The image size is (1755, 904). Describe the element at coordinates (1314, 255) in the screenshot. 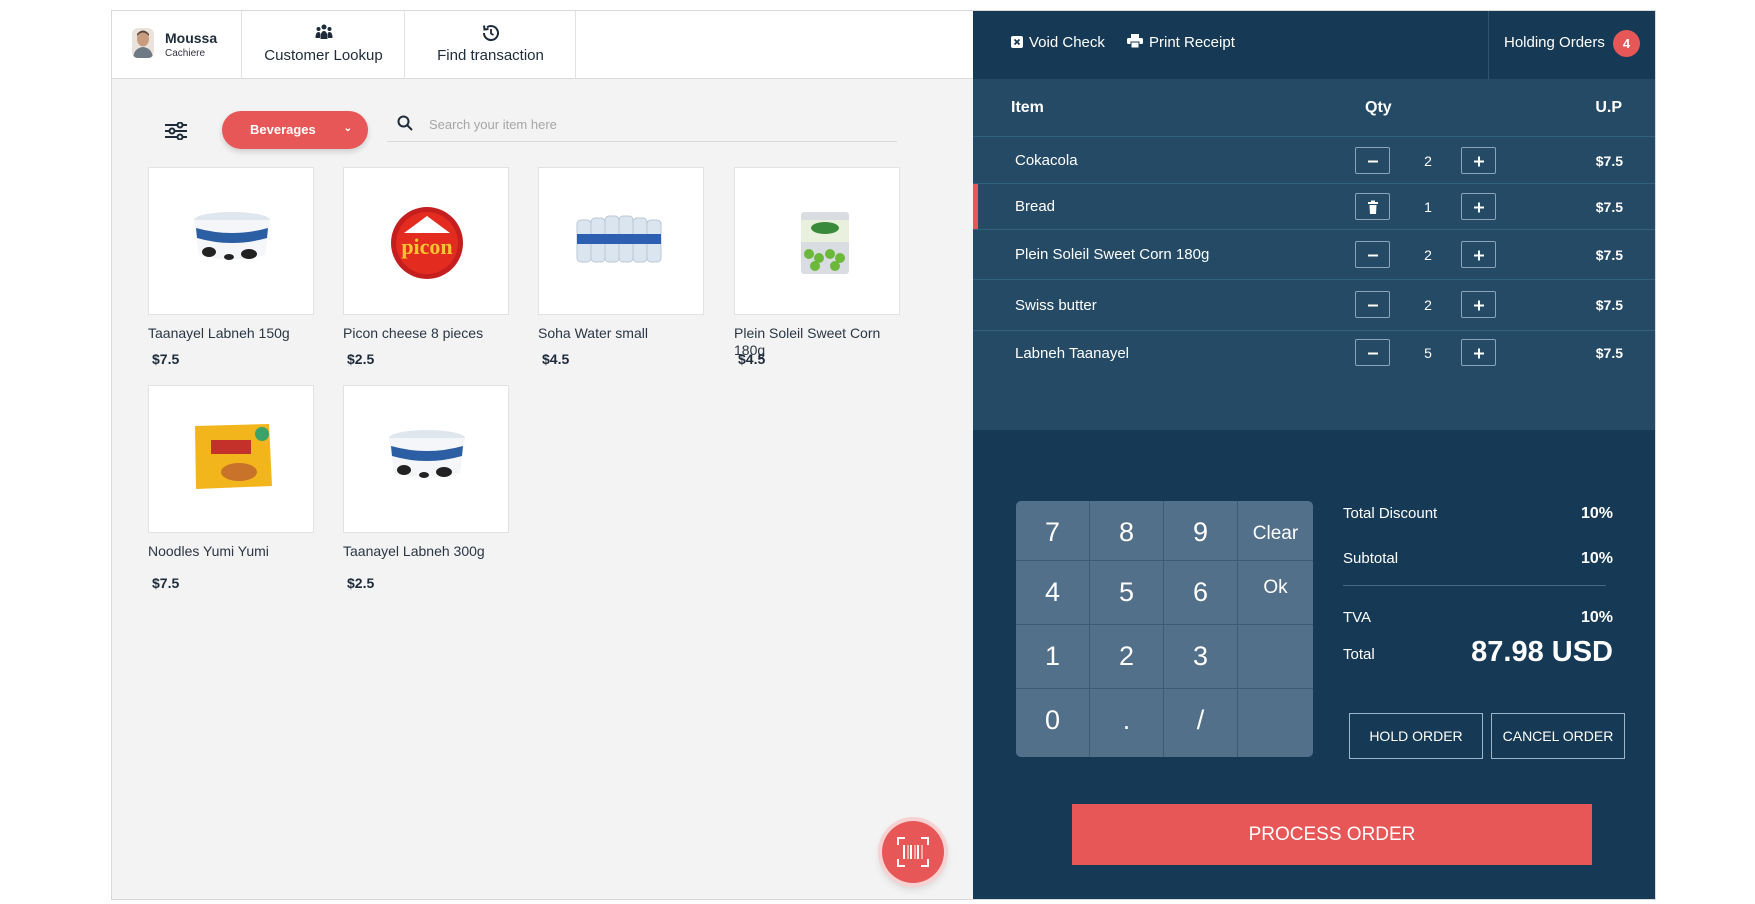

I see `order-row: Plein Soleil Sweet Corn 180g 2 $7.5` at that location.